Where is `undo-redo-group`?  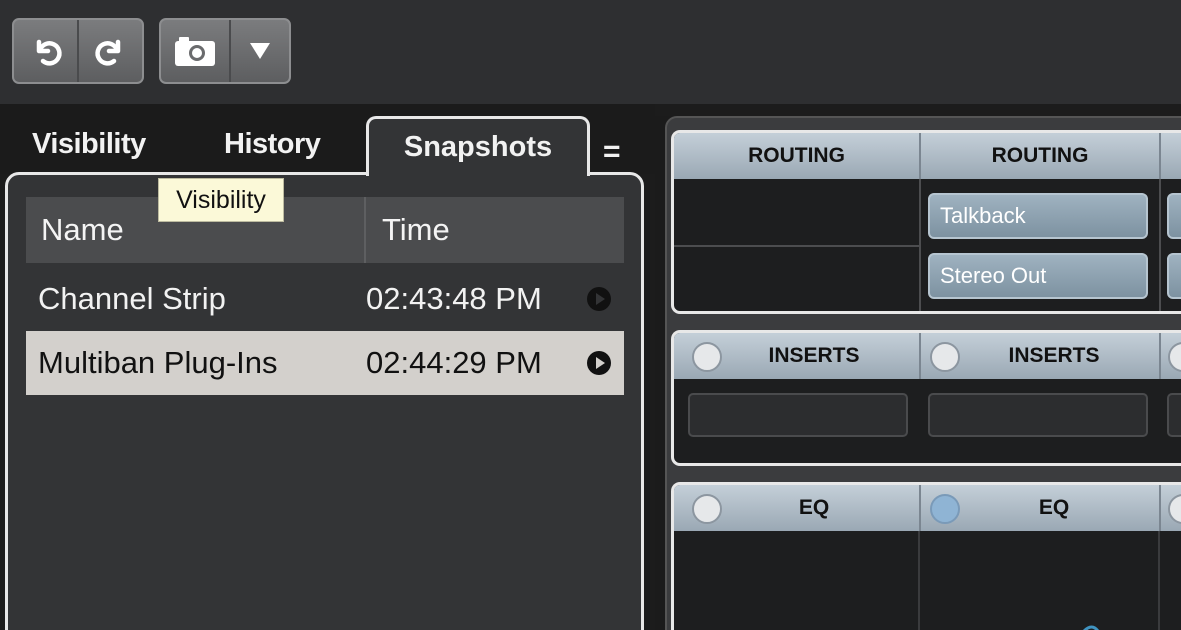 undo-redo-group is located at coordinates (78, 51).